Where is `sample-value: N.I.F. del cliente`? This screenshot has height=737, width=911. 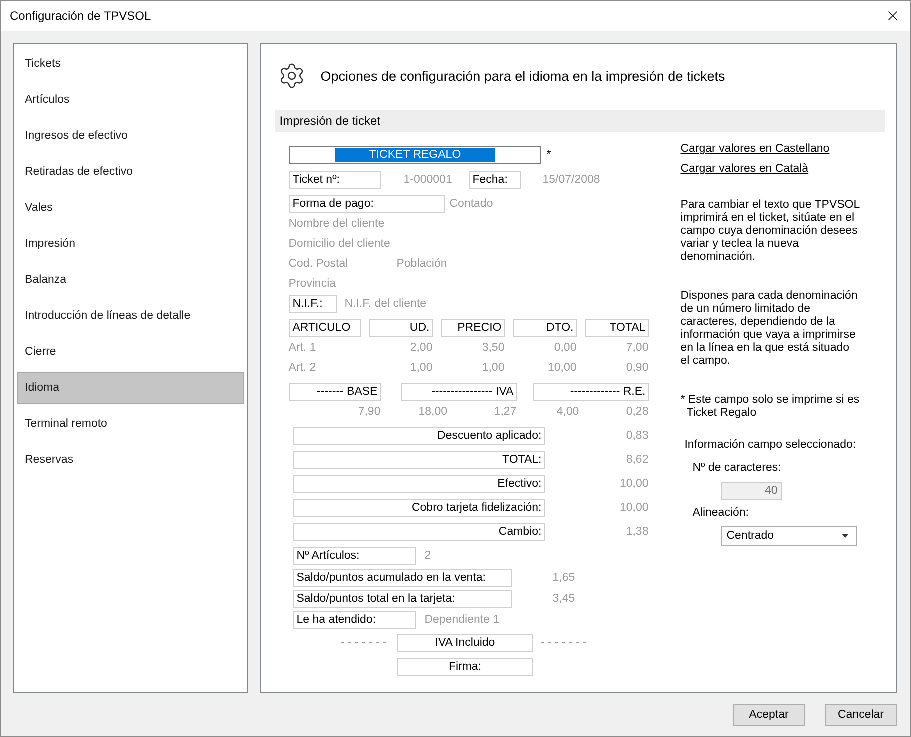 sample-value: N.I.F. del cliente is located at coordinates (385, 304).